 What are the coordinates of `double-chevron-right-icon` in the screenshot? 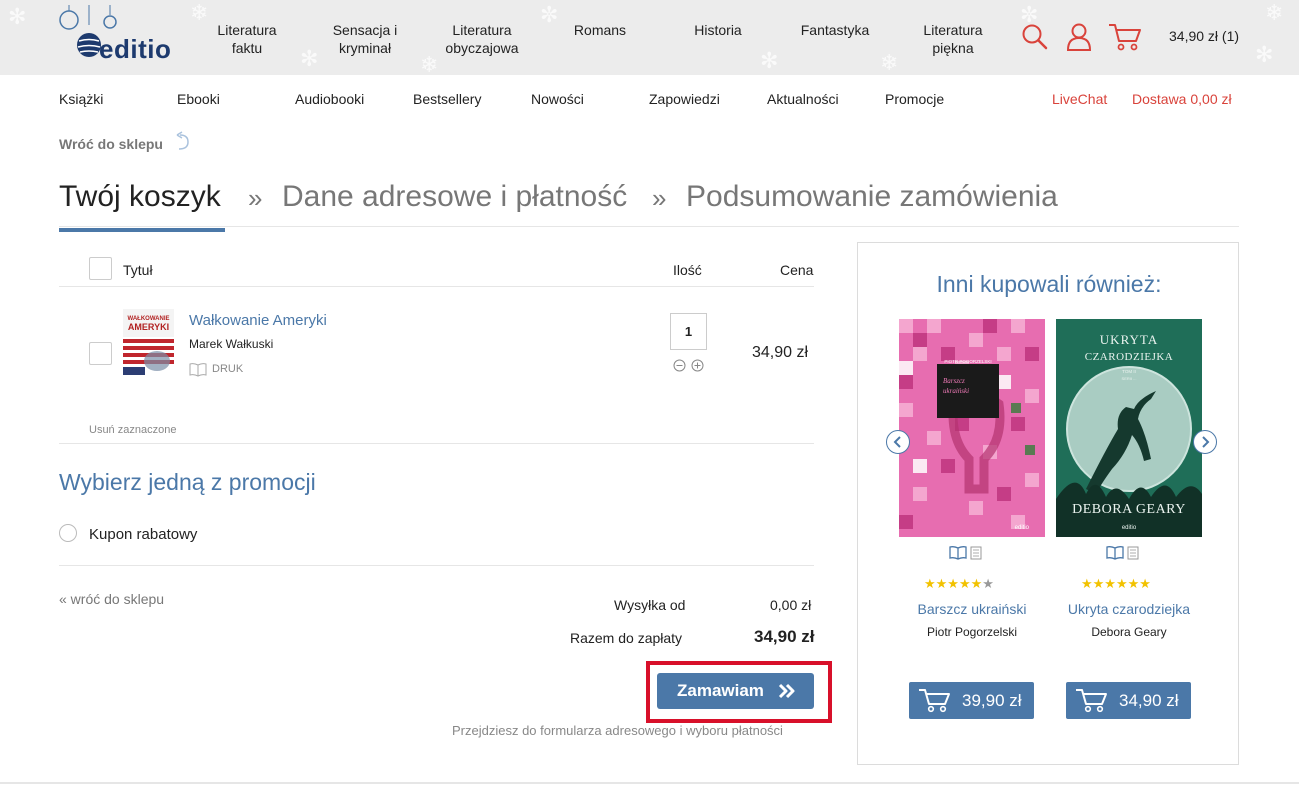 It's located at (786, 691).